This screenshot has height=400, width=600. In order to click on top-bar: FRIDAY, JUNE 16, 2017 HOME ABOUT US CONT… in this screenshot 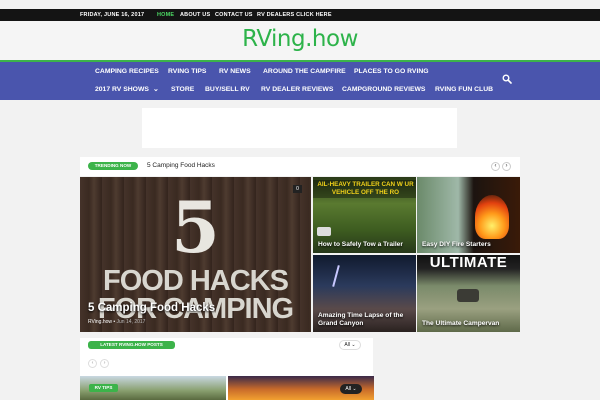, I will do `click(300, 15)`.